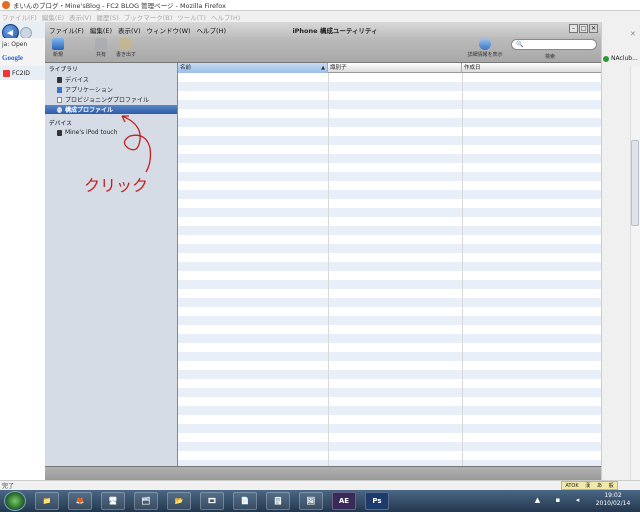 The image size is (640, 512). I want to click on app-menu-view: 表示(V), so click(129, 30).